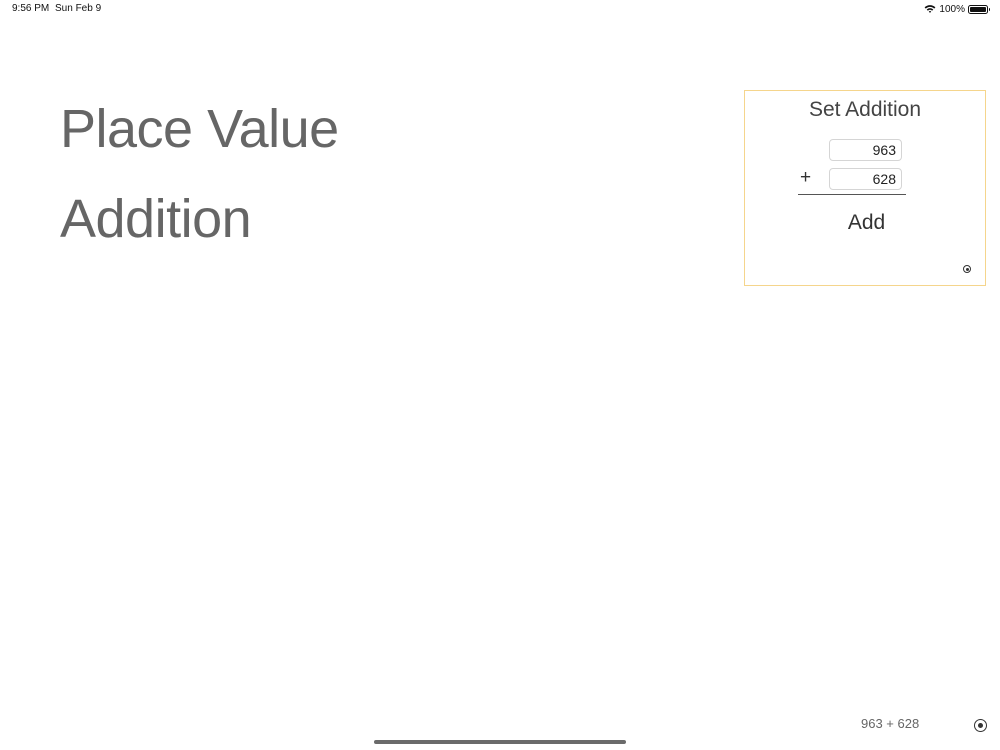  I want to click on sum-line-divider, so click(852, 194).